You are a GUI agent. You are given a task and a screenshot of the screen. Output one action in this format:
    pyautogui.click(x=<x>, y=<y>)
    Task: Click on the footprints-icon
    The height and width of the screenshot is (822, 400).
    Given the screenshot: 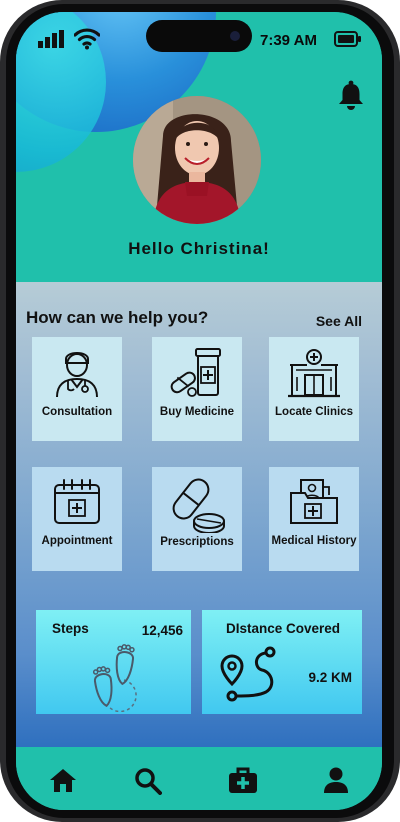 What is the action you would take?
    pyautogui.click(x=114, y=678)
    